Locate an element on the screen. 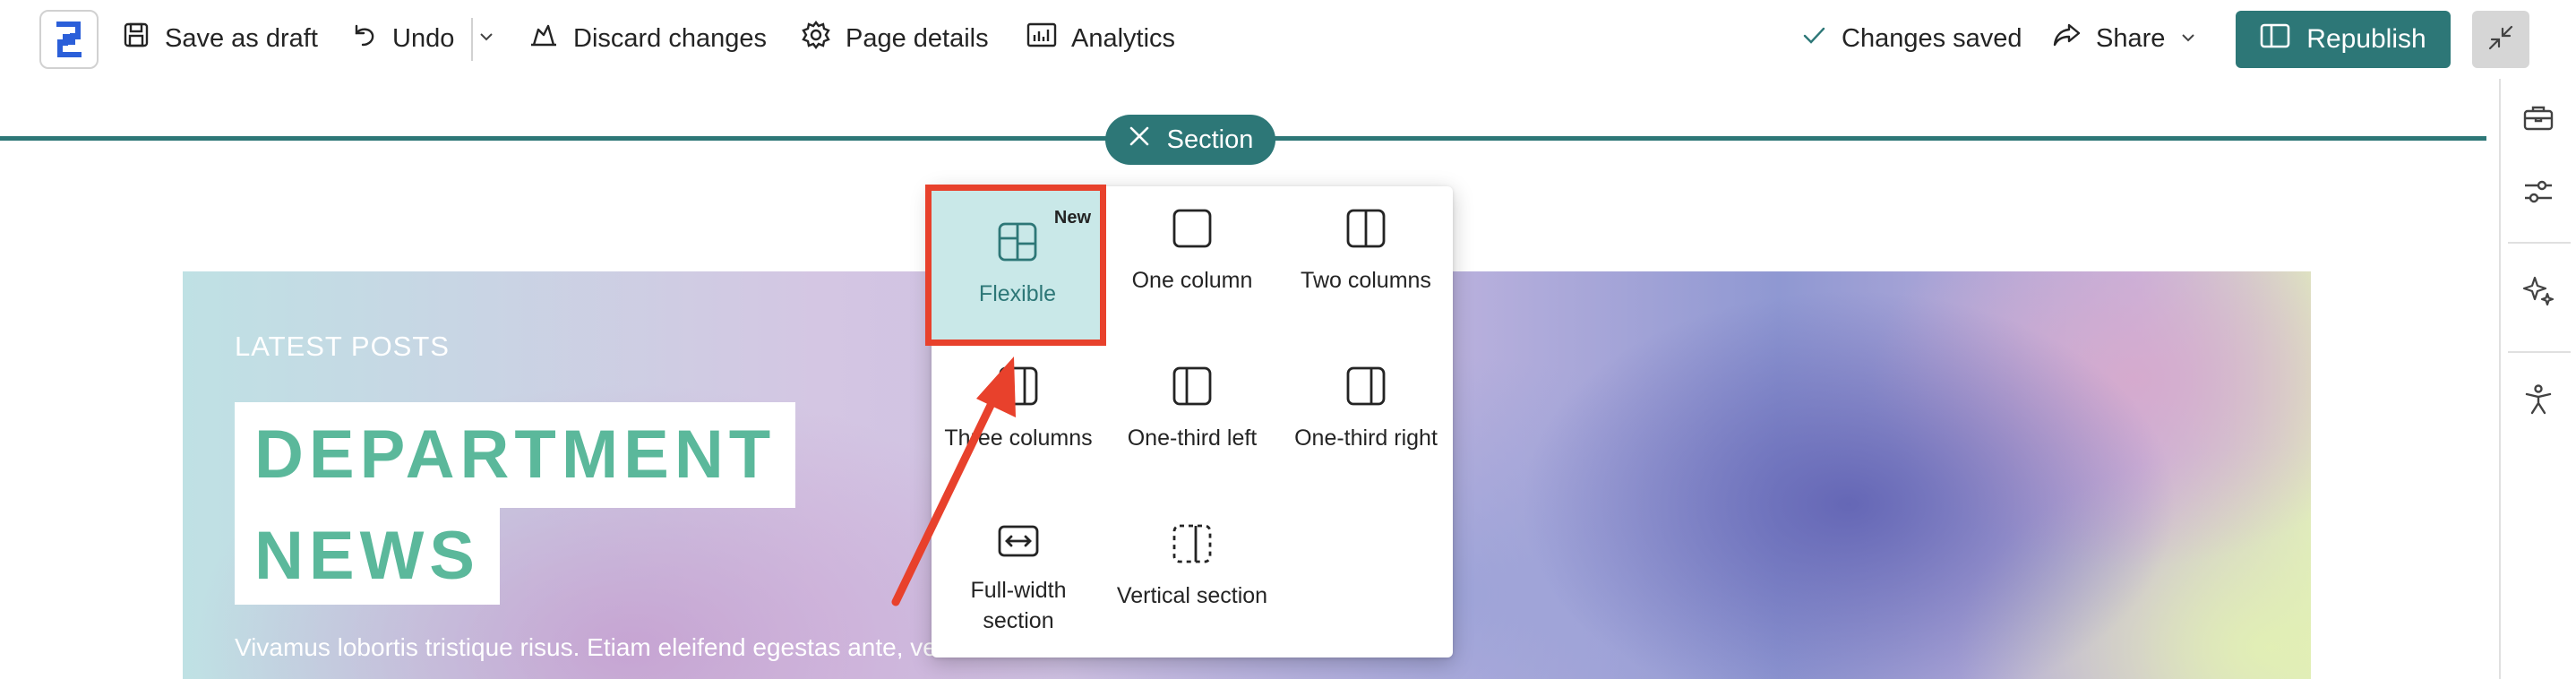  layout-option-flexible: New Flexible is located at coordinates (1017, 265).